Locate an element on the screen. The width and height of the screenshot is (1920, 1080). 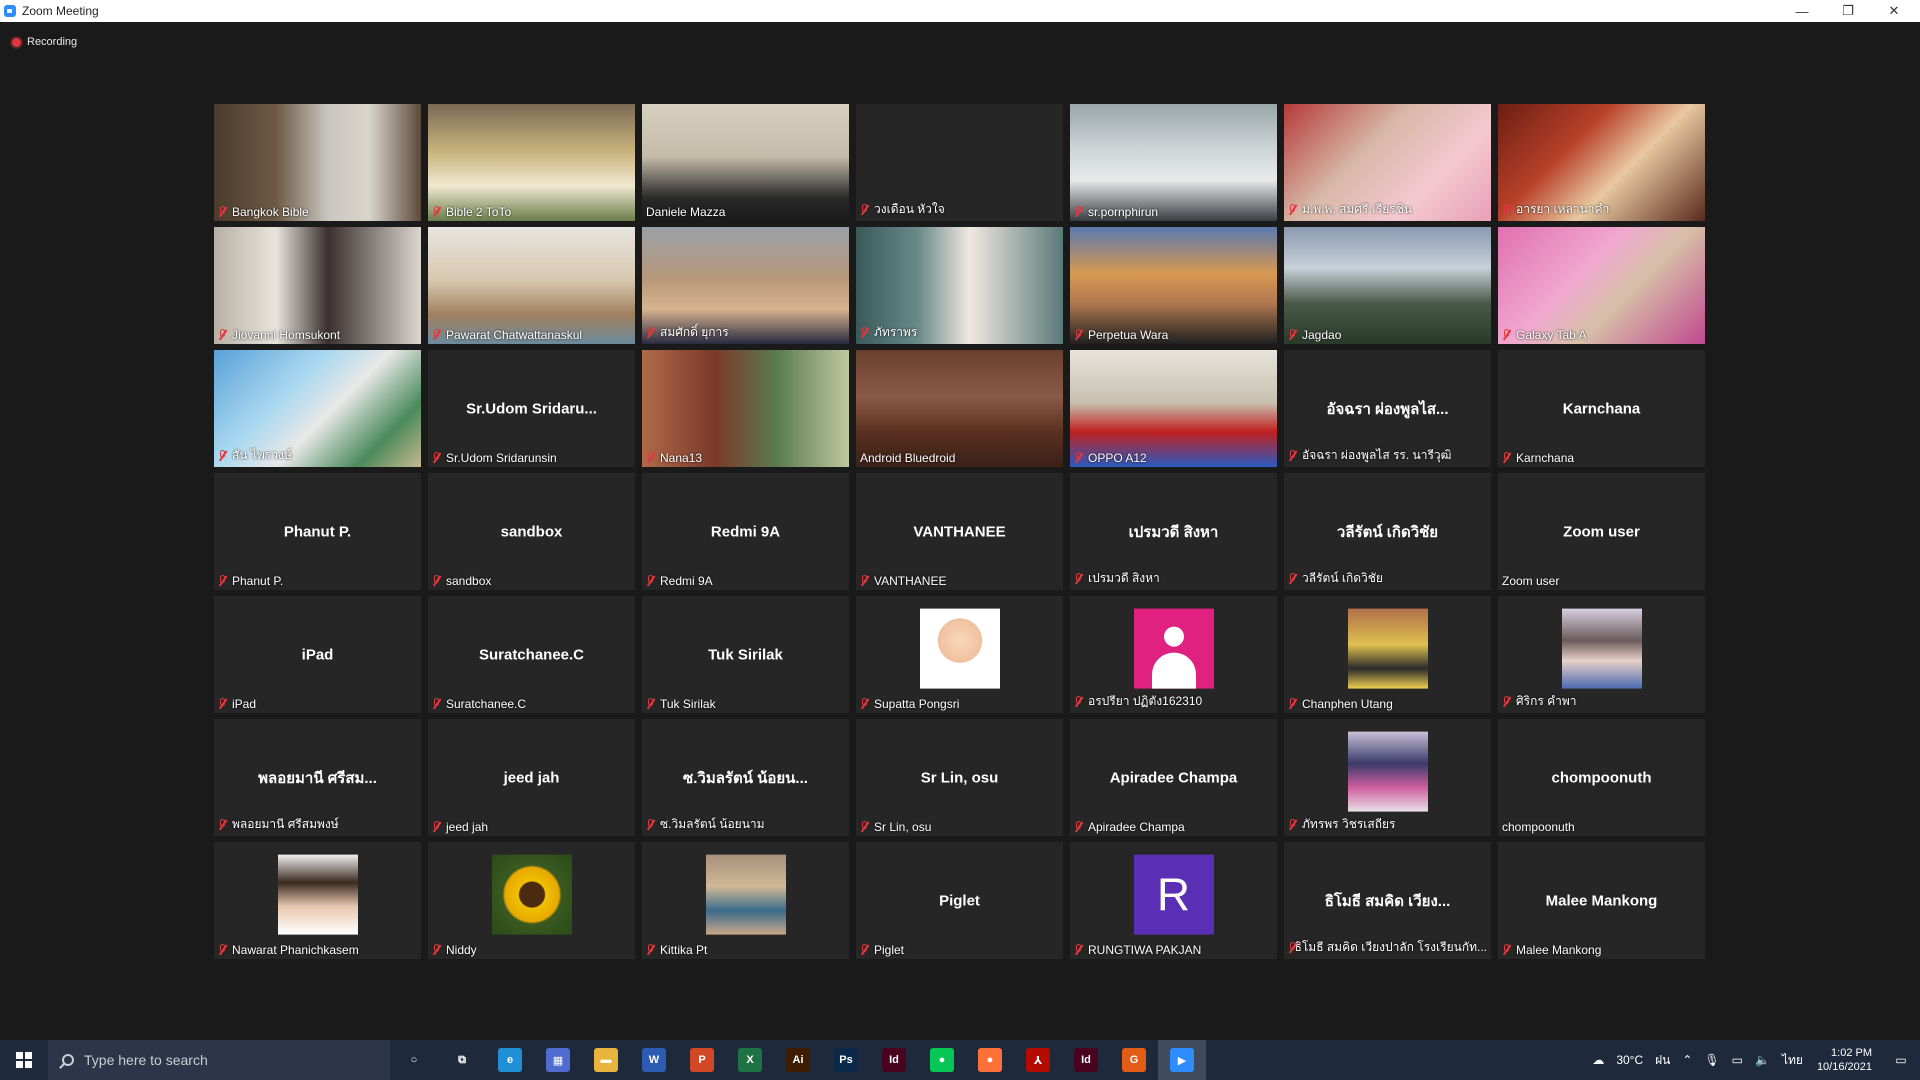
participant-name-label: Jiovanni Homsukont is located at coordinates (317, 335).